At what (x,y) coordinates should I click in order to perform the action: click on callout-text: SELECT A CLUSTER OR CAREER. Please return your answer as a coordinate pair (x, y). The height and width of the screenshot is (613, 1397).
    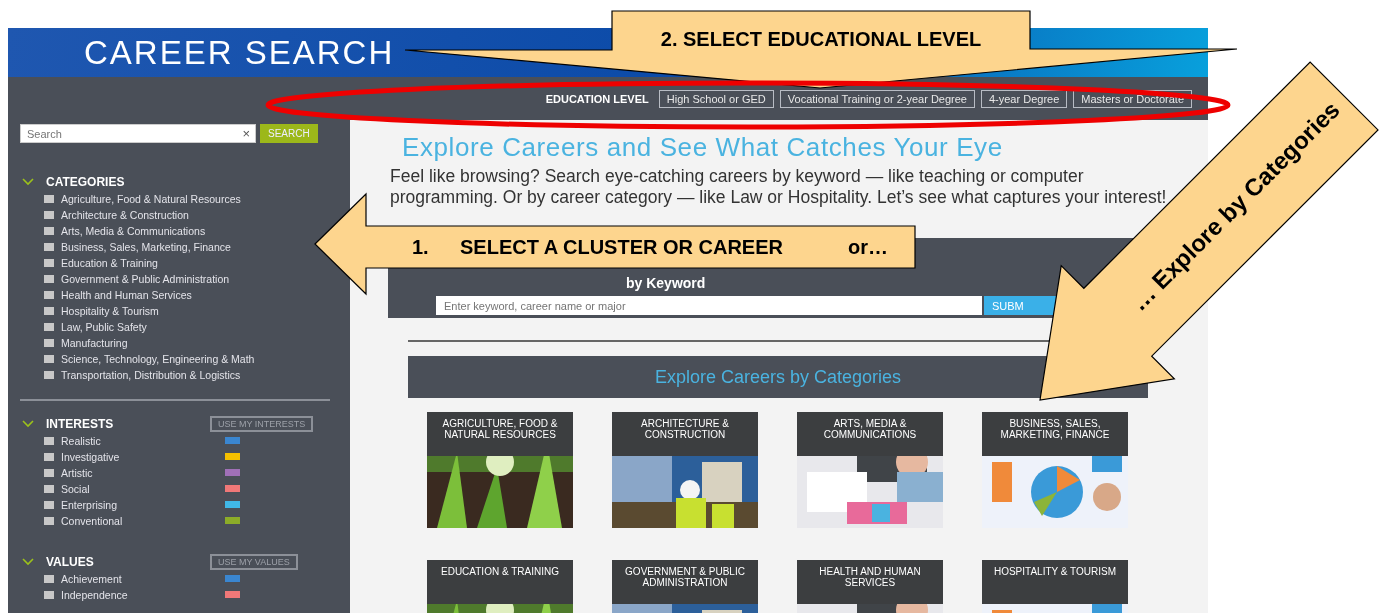
    Looking at the image, I should click on (621, 247).